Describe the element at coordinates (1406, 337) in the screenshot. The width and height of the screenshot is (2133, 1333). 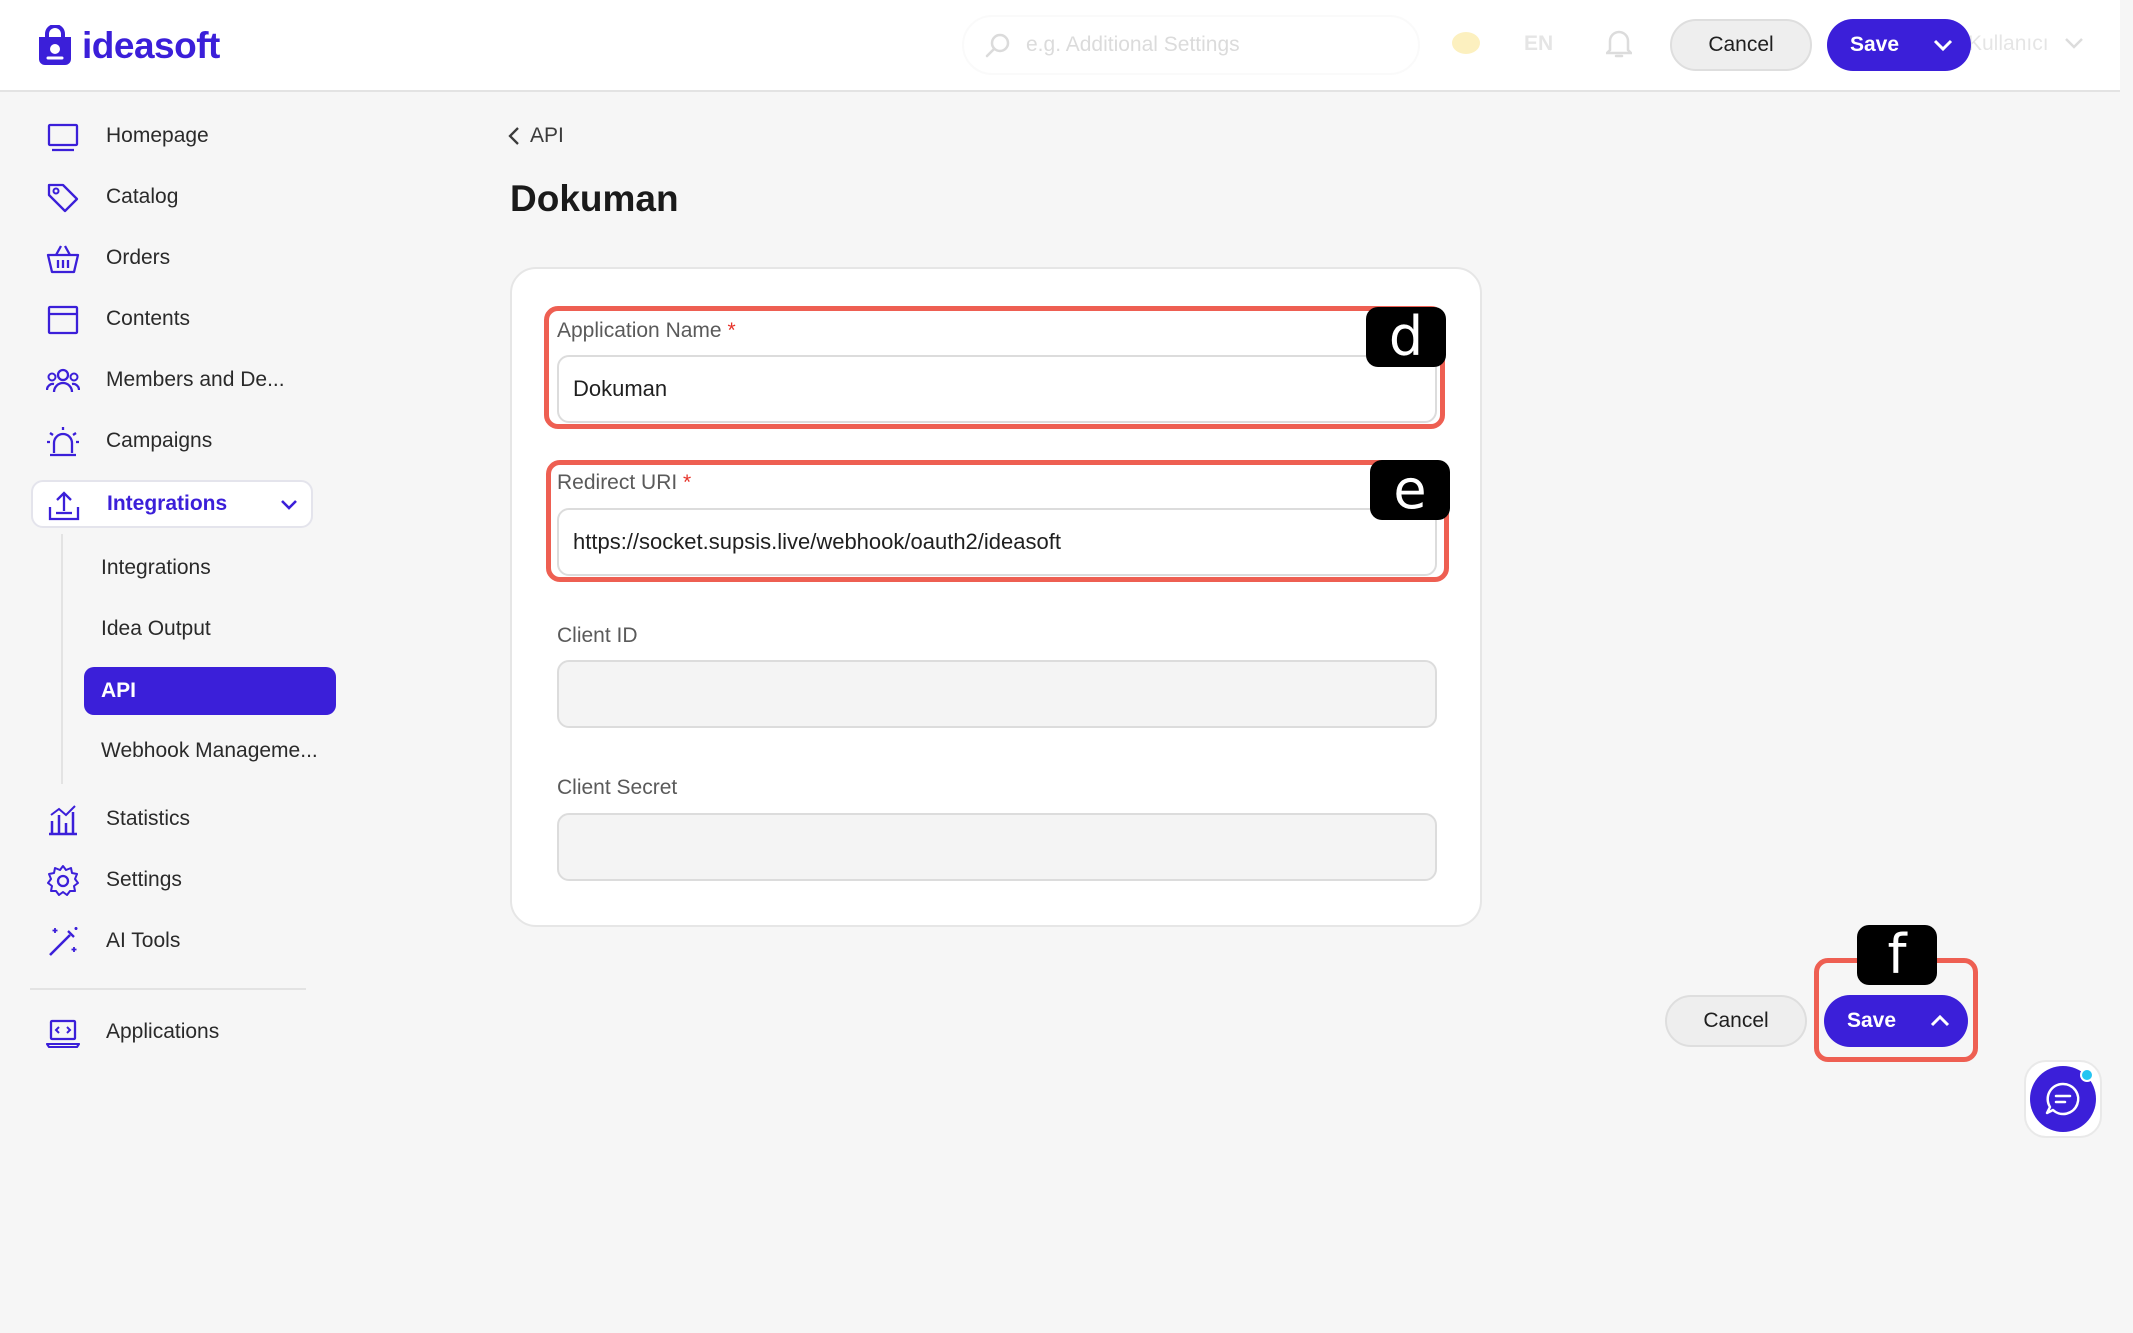
I see `annotation-label-d: d` at that location.